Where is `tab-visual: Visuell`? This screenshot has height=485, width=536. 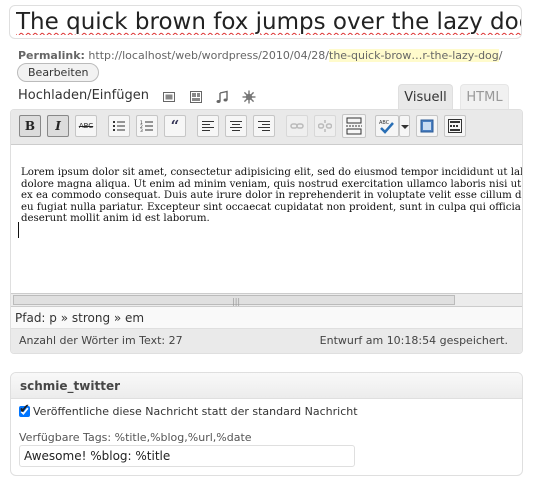
tab-visual: Visuell is located at coordinates (425, 97).